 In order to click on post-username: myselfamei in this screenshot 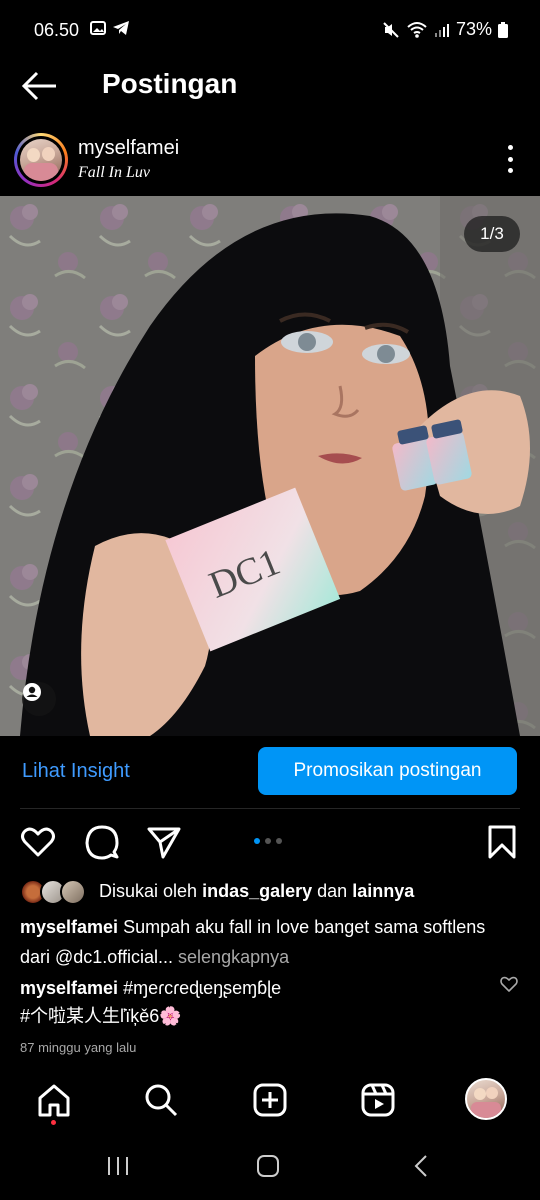, I will do `click(128, 148)`.